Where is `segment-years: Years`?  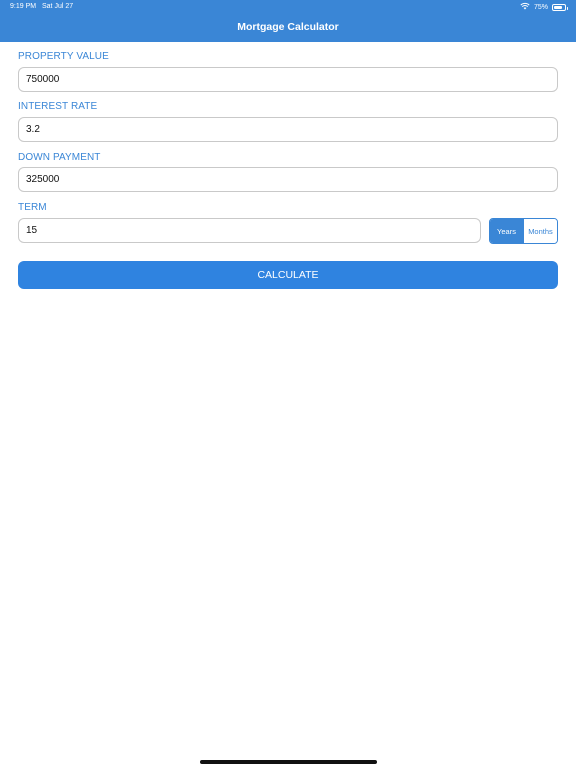 segment-years: Years is located at coordinates (506, 231).